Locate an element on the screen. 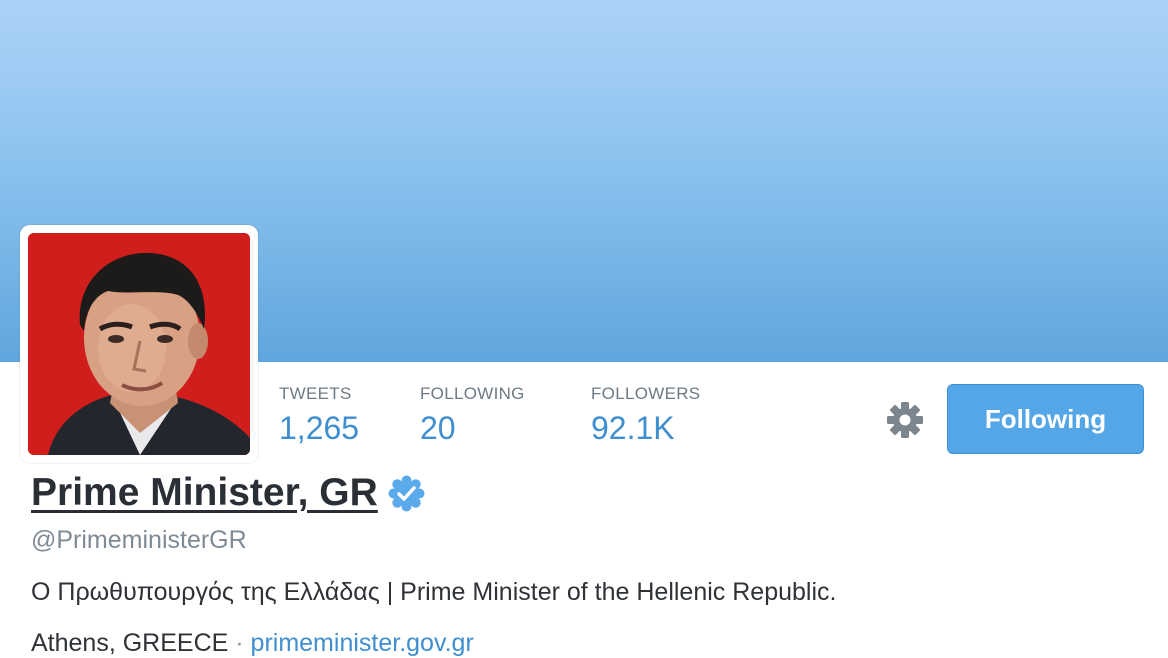 The width and height of the screenshot is (1168, 658). gear-icon is located at coordinates (905, 420).